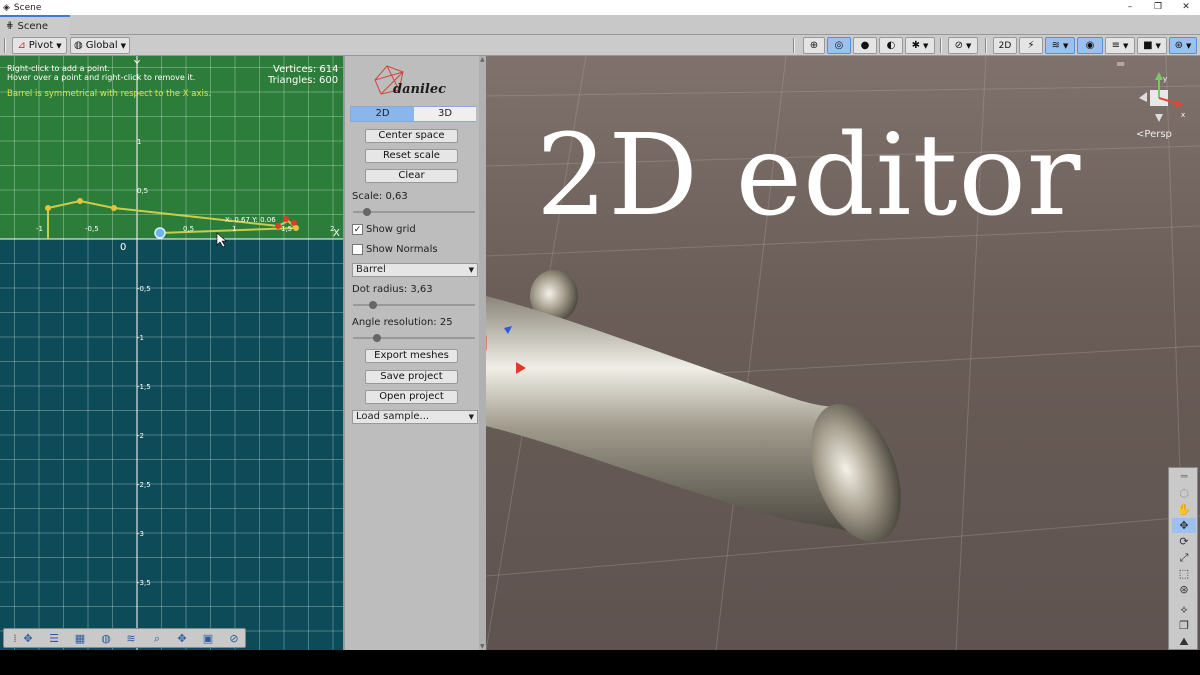 Image resolution: width=1200 pixels, height=675 pixels. Describe the element at coordinates (414, 212) in the screenshot. I see `scale-slider` at that location.